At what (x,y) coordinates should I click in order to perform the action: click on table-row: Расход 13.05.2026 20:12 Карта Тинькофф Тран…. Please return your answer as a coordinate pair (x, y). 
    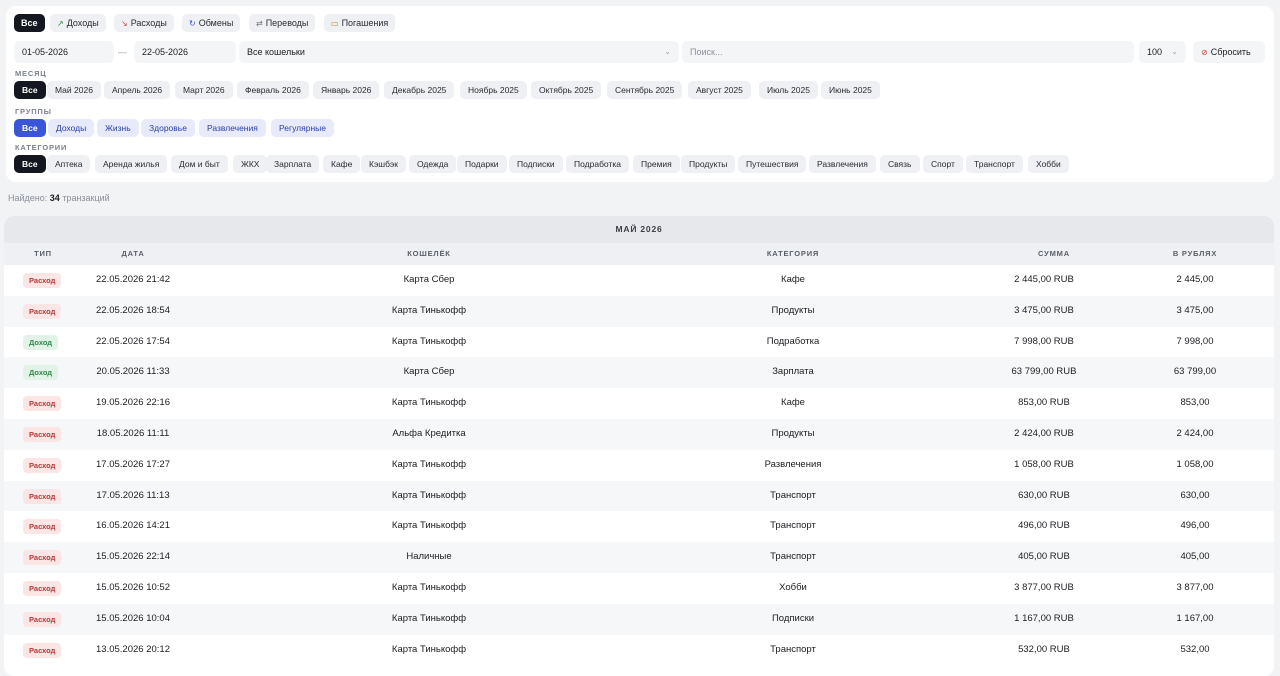
    Looking at the image, I should click on (639, 650).